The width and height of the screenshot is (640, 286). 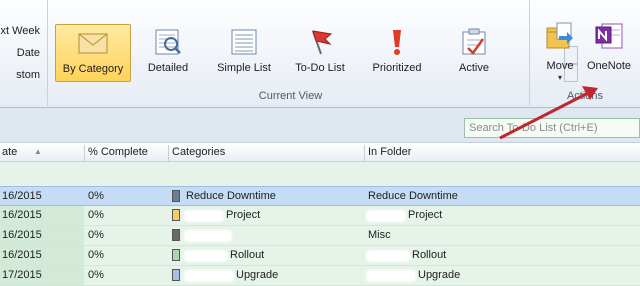 I want to click on column-header-in-folder: In Folder, so click(x=389, y=152).